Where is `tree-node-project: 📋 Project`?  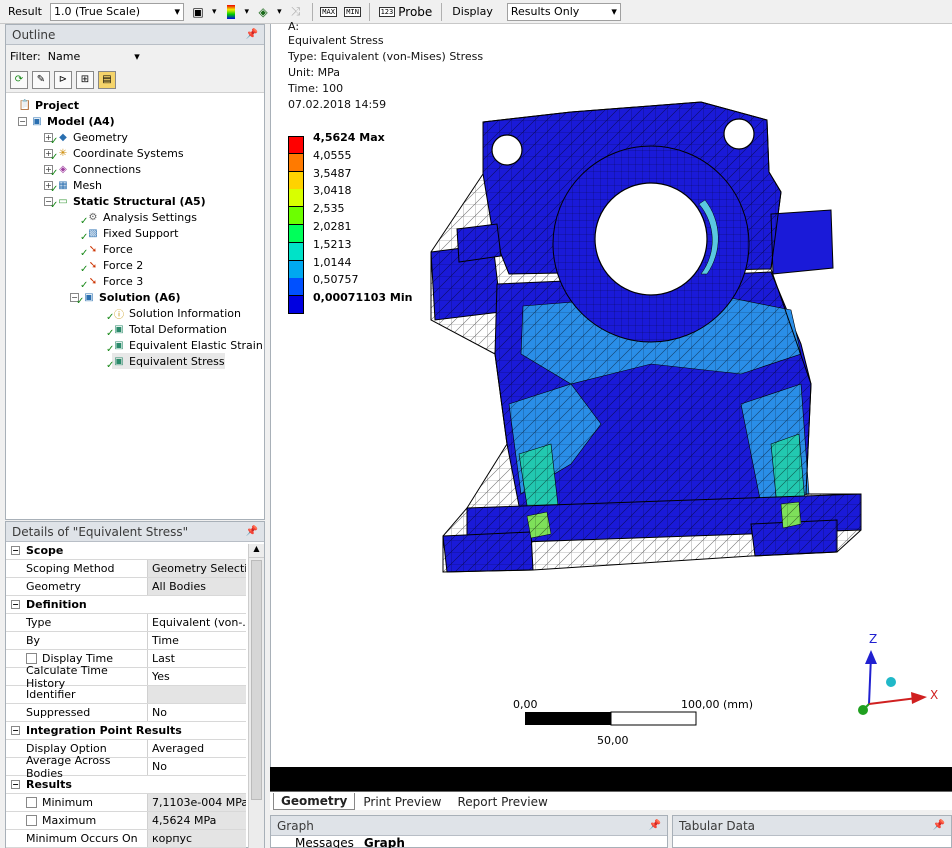 tree-node-project: 📋 Project is located at coordinates (48, 105).